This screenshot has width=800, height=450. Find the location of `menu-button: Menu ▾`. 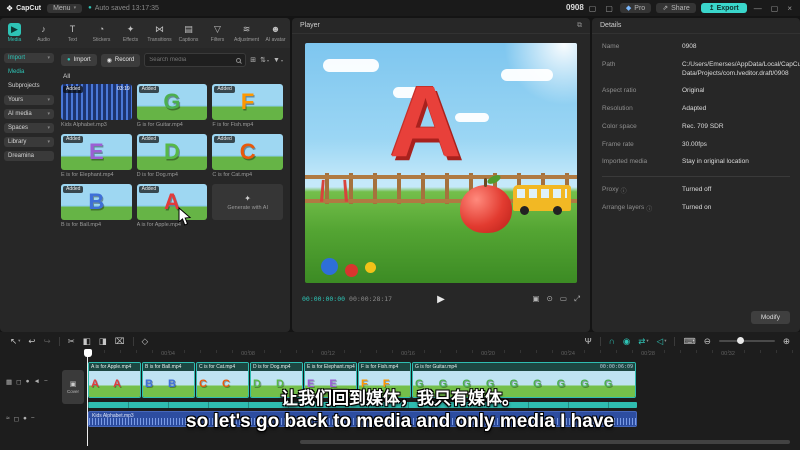

menu-button: Menu ▾ is located at coordinates (65, 8).